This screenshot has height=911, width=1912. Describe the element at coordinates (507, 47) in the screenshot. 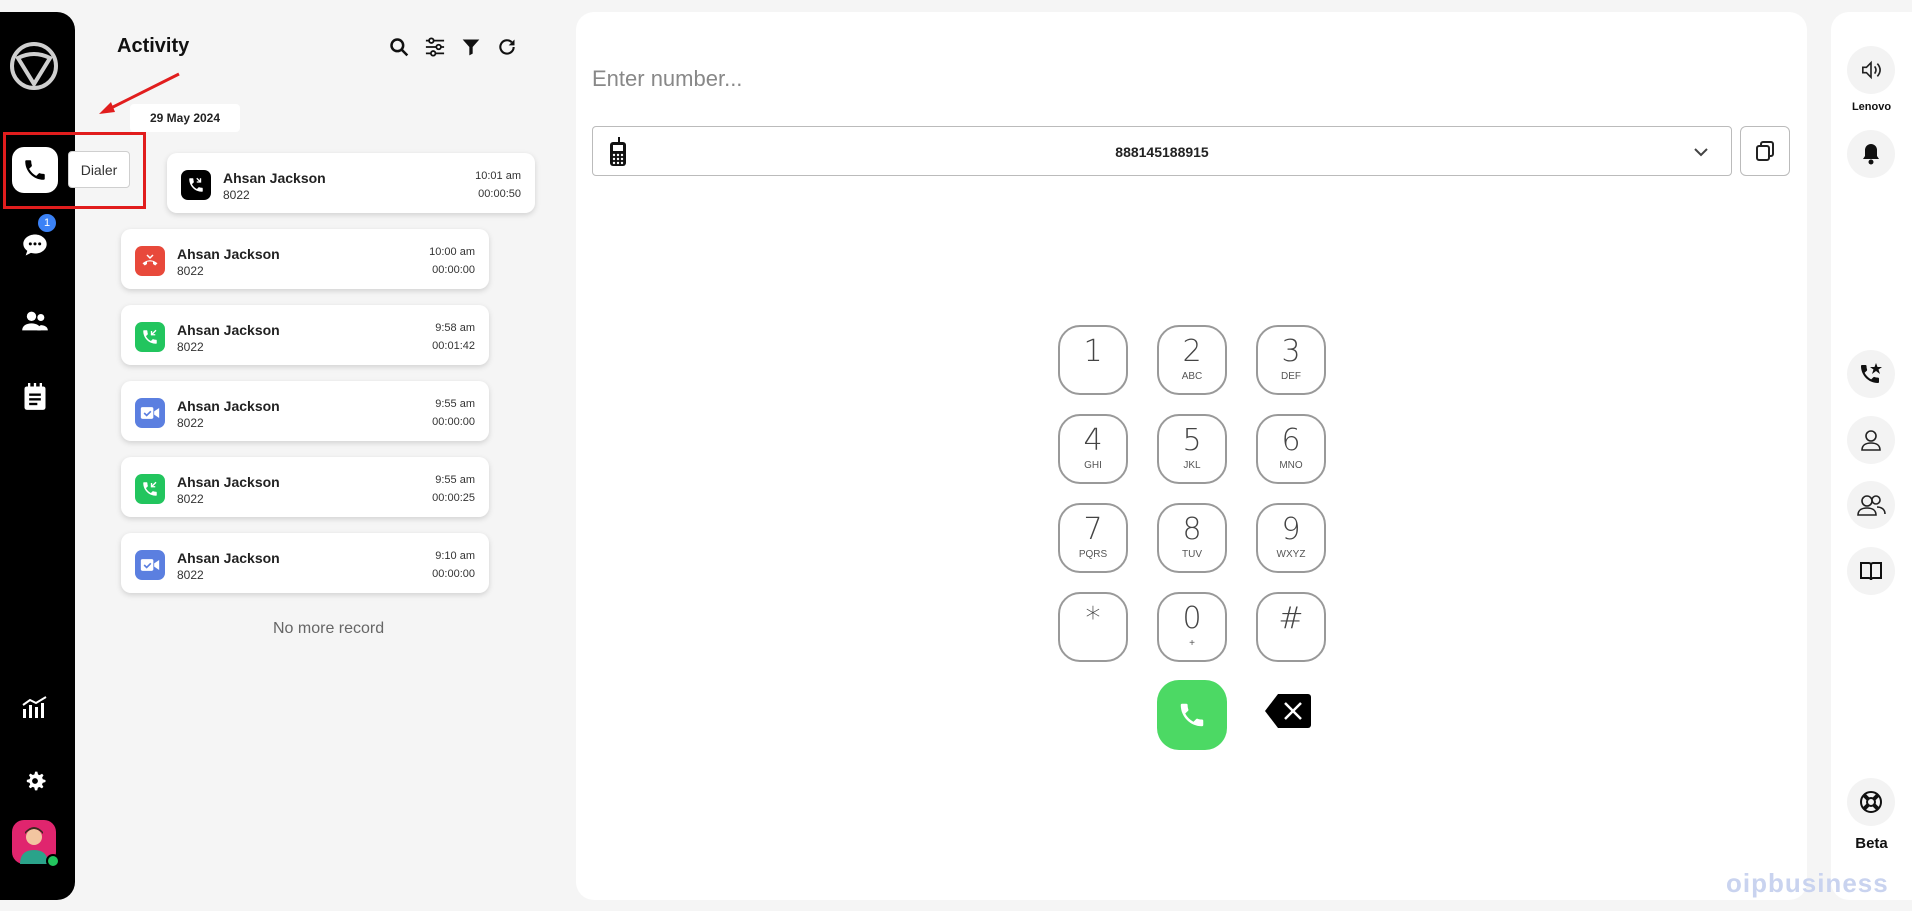

I see `refresh-icon` at that location.